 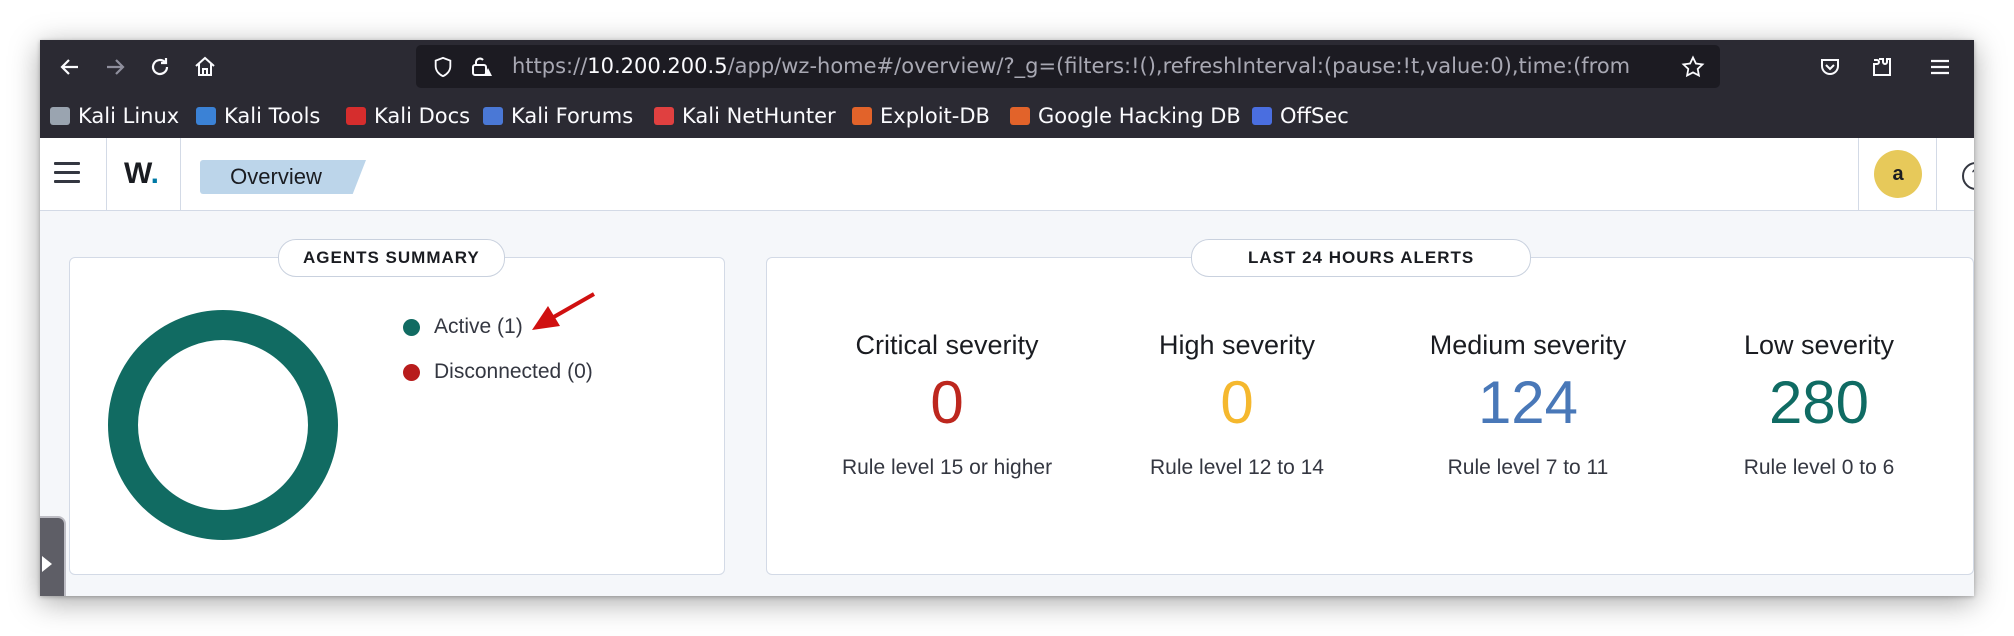 I want to click on url-prefix: https://, so click(x=550, y=66).